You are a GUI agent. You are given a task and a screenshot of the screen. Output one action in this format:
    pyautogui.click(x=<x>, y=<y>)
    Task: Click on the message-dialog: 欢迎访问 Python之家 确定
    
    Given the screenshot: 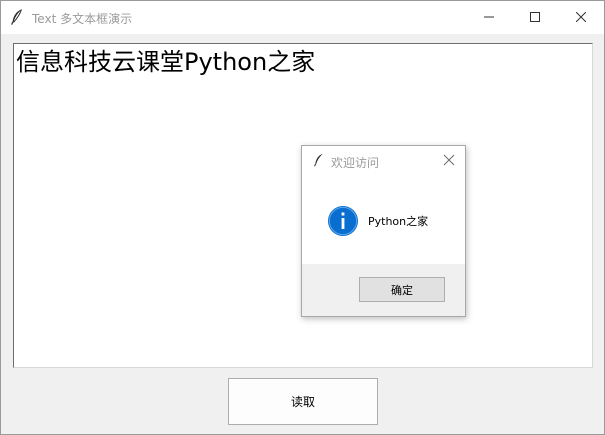 What is the action you would take?
    pyautogui.click(x=383, y=231)
    